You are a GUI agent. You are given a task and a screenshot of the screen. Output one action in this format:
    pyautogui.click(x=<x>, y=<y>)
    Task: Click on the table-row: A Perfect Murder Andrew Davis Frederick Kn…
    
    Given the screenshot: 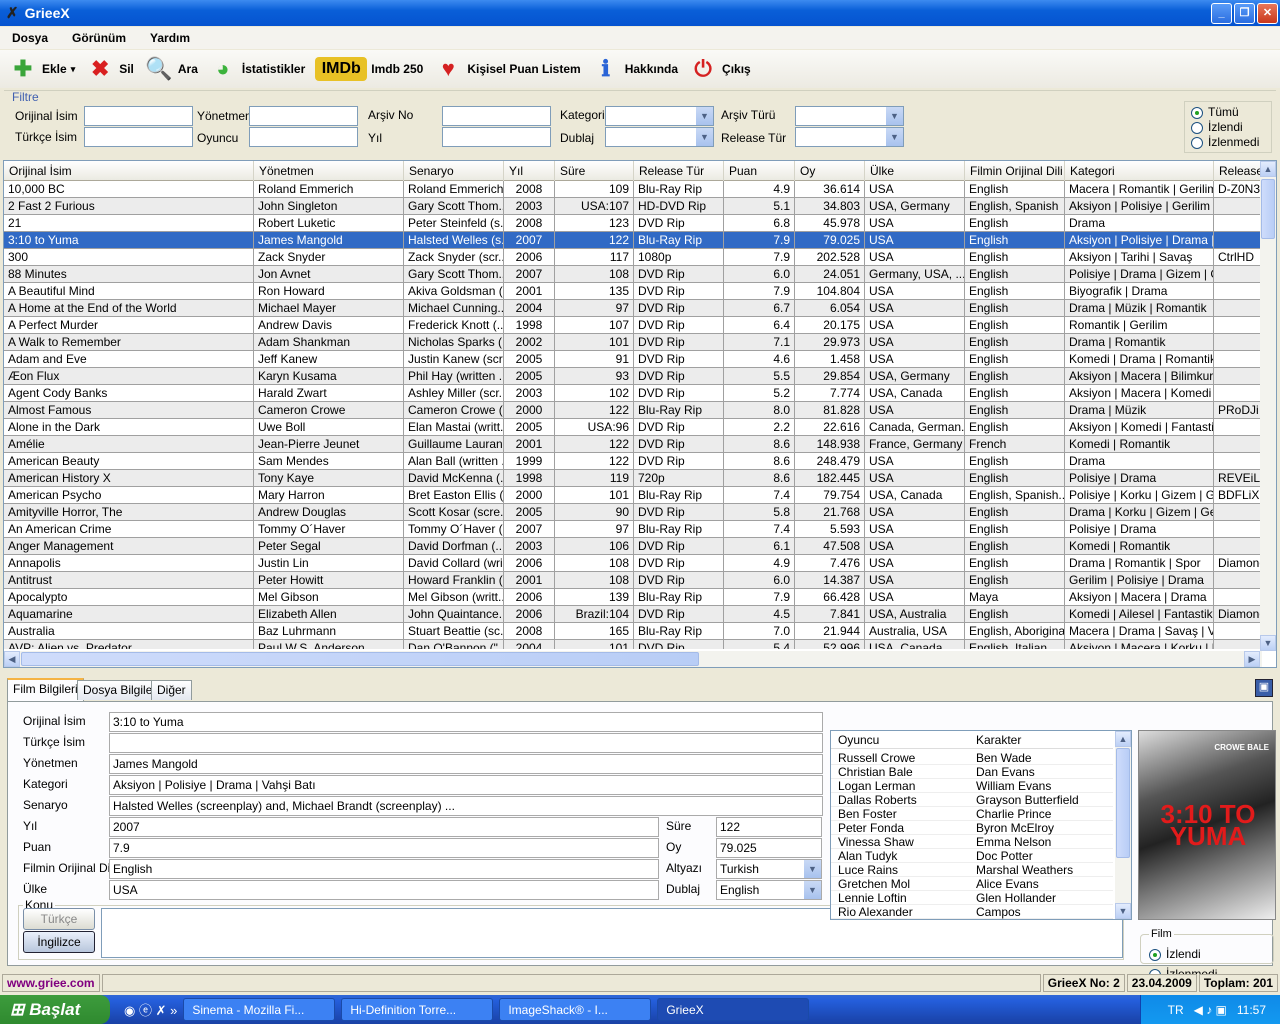 What is the action you would take?
    pyautogui.click(x=635, y=325)
    